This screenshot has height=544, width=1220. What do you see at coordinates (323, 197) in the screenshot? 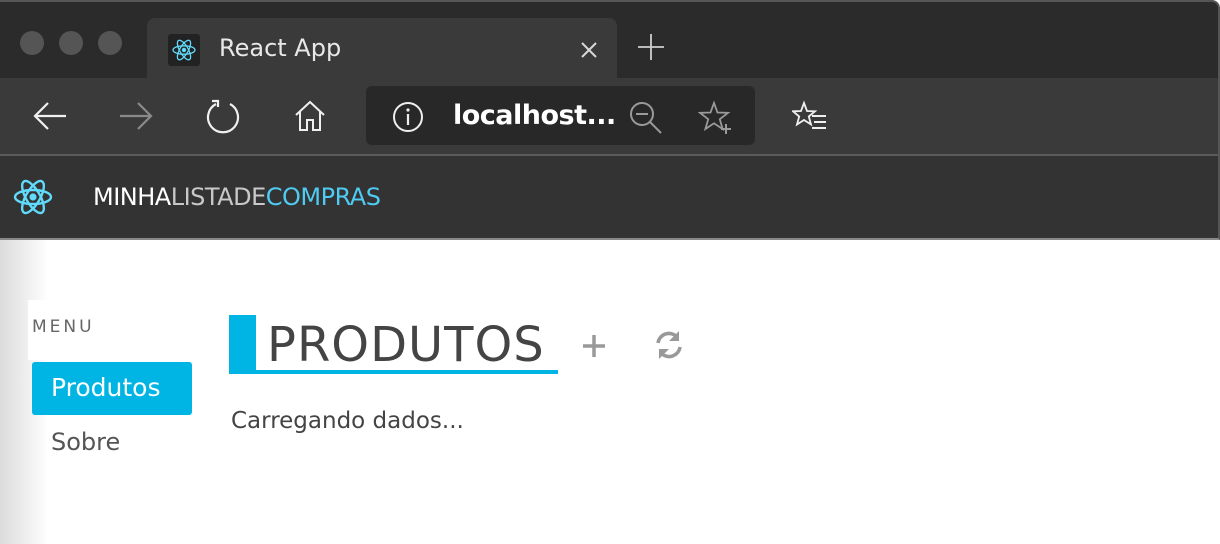
I see `brand-part-compras: COMPRAS` at bounding box center [323, 197].